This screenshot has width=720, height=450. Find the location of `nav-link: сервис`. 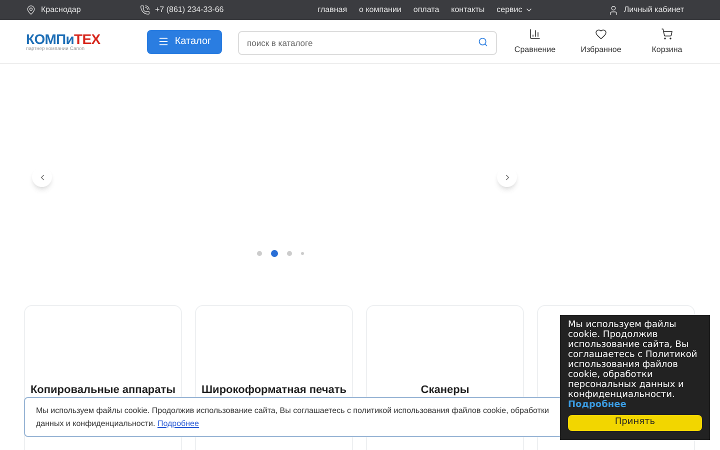

nav-link: сервис is located at coordinates (509, 10).